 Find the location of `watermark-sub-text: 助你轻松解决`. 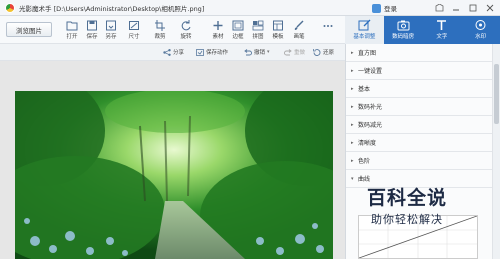

watermark-sub-text: 助你轻松解决 is located at coordinates (407, 219).